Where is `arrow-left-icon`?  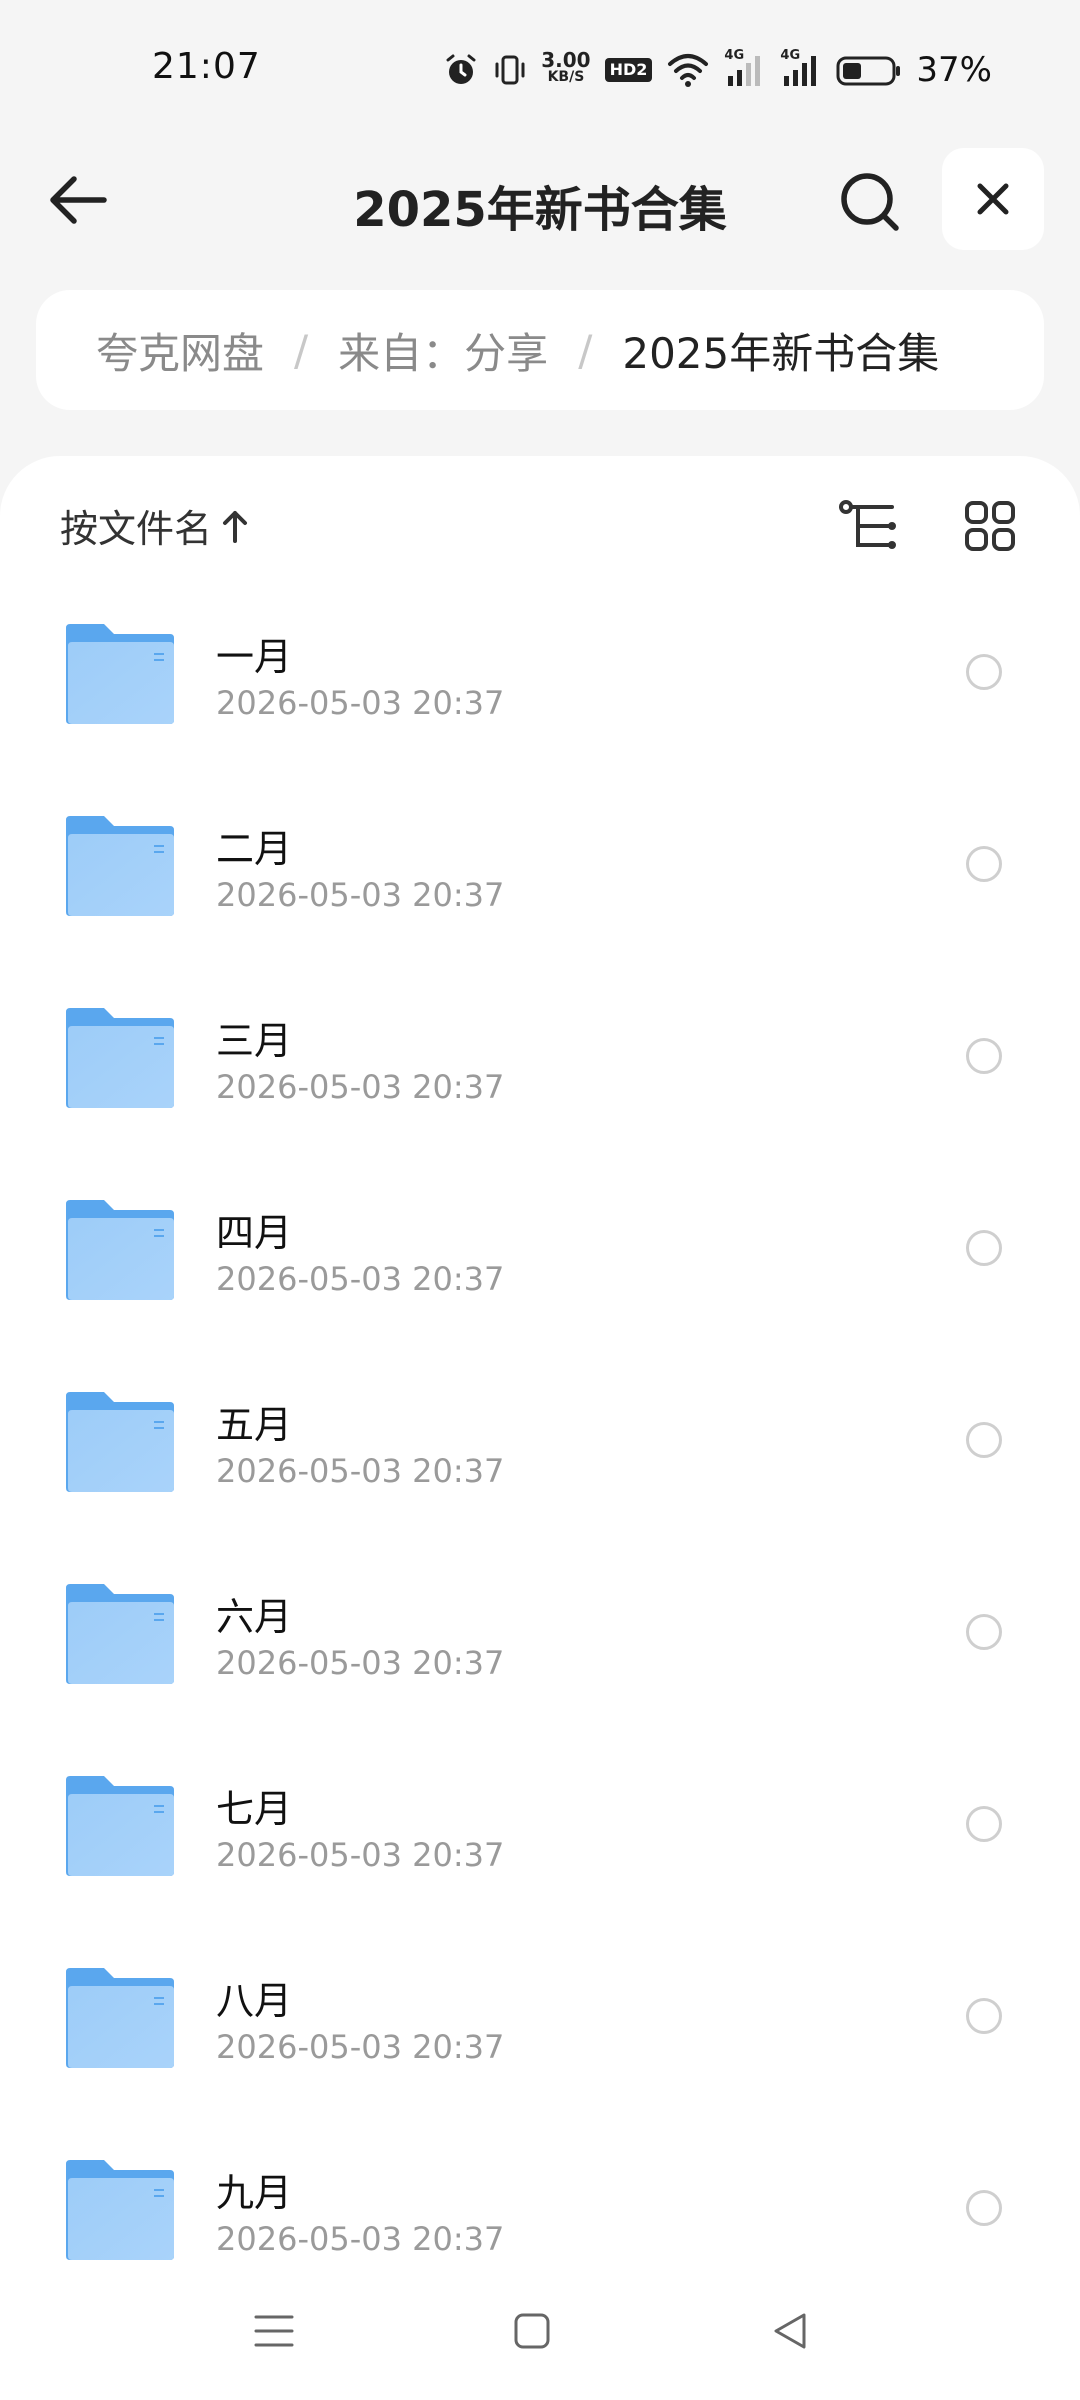 arrow-left-icon is located at coordinates (78, 200).